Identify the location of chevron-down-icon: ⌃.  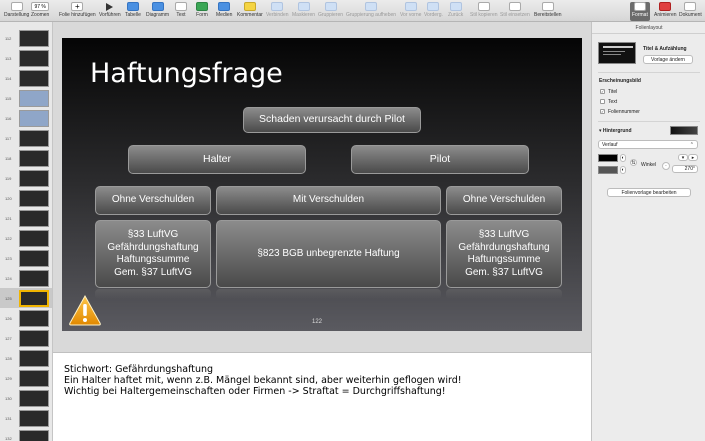
(691, 144).